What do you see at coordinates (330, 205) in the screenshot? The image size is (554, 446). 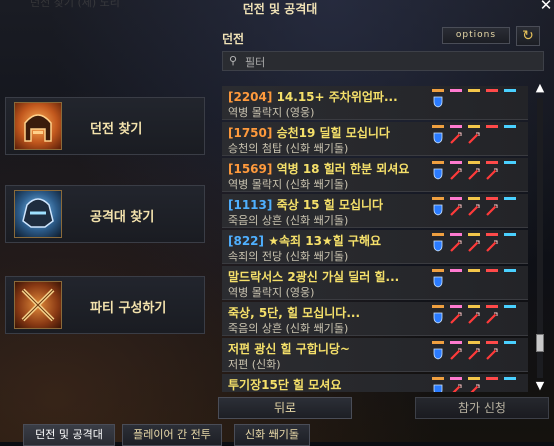 I see `listing-title: 죽상 15 힐 모십니다` at bounding box center [330, 205].